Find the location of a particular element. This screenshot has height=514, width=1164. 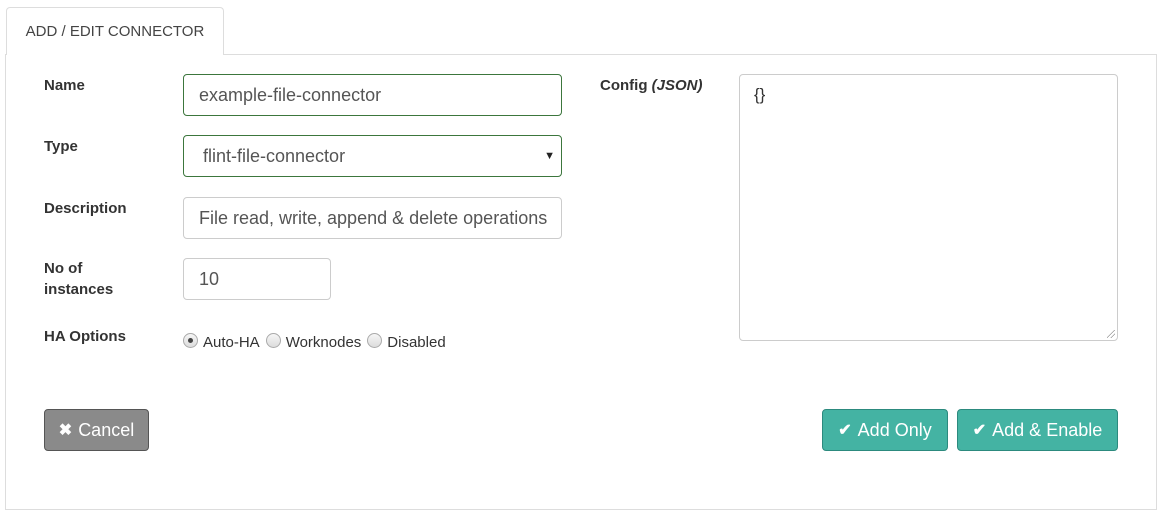

ha-option-worknodes: Worknodes is located at coordinates (313, 340).